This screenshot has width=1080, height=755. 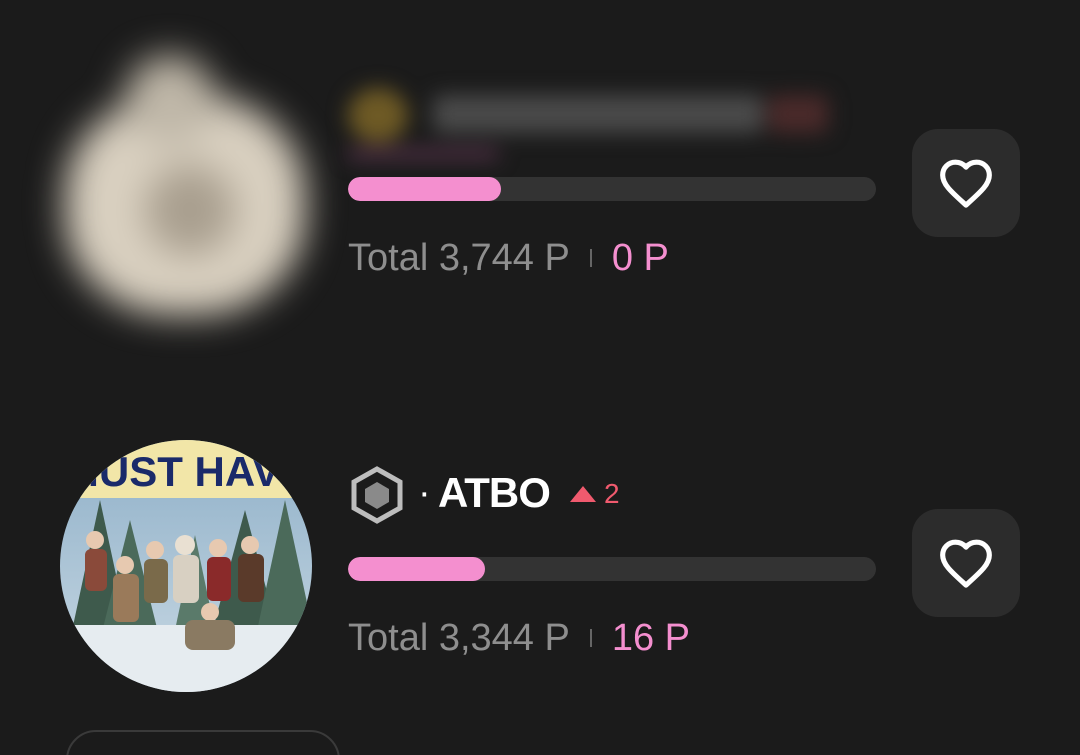 I want to click on total-points: Total 3,744 P, so click(x=459, y=257).